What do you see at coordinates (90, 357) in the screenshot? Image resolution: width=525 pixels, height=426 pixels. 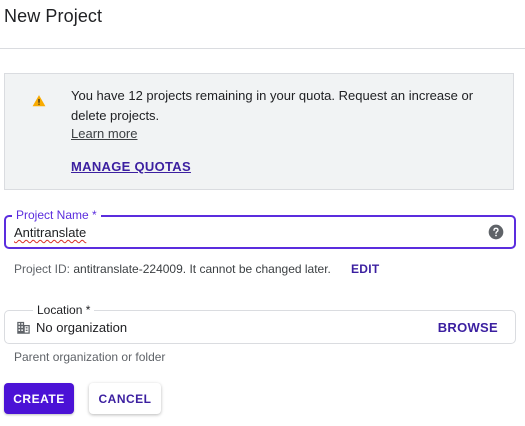 I see `location-hint: Parent organization or folder` at bounding box center [90, 357].